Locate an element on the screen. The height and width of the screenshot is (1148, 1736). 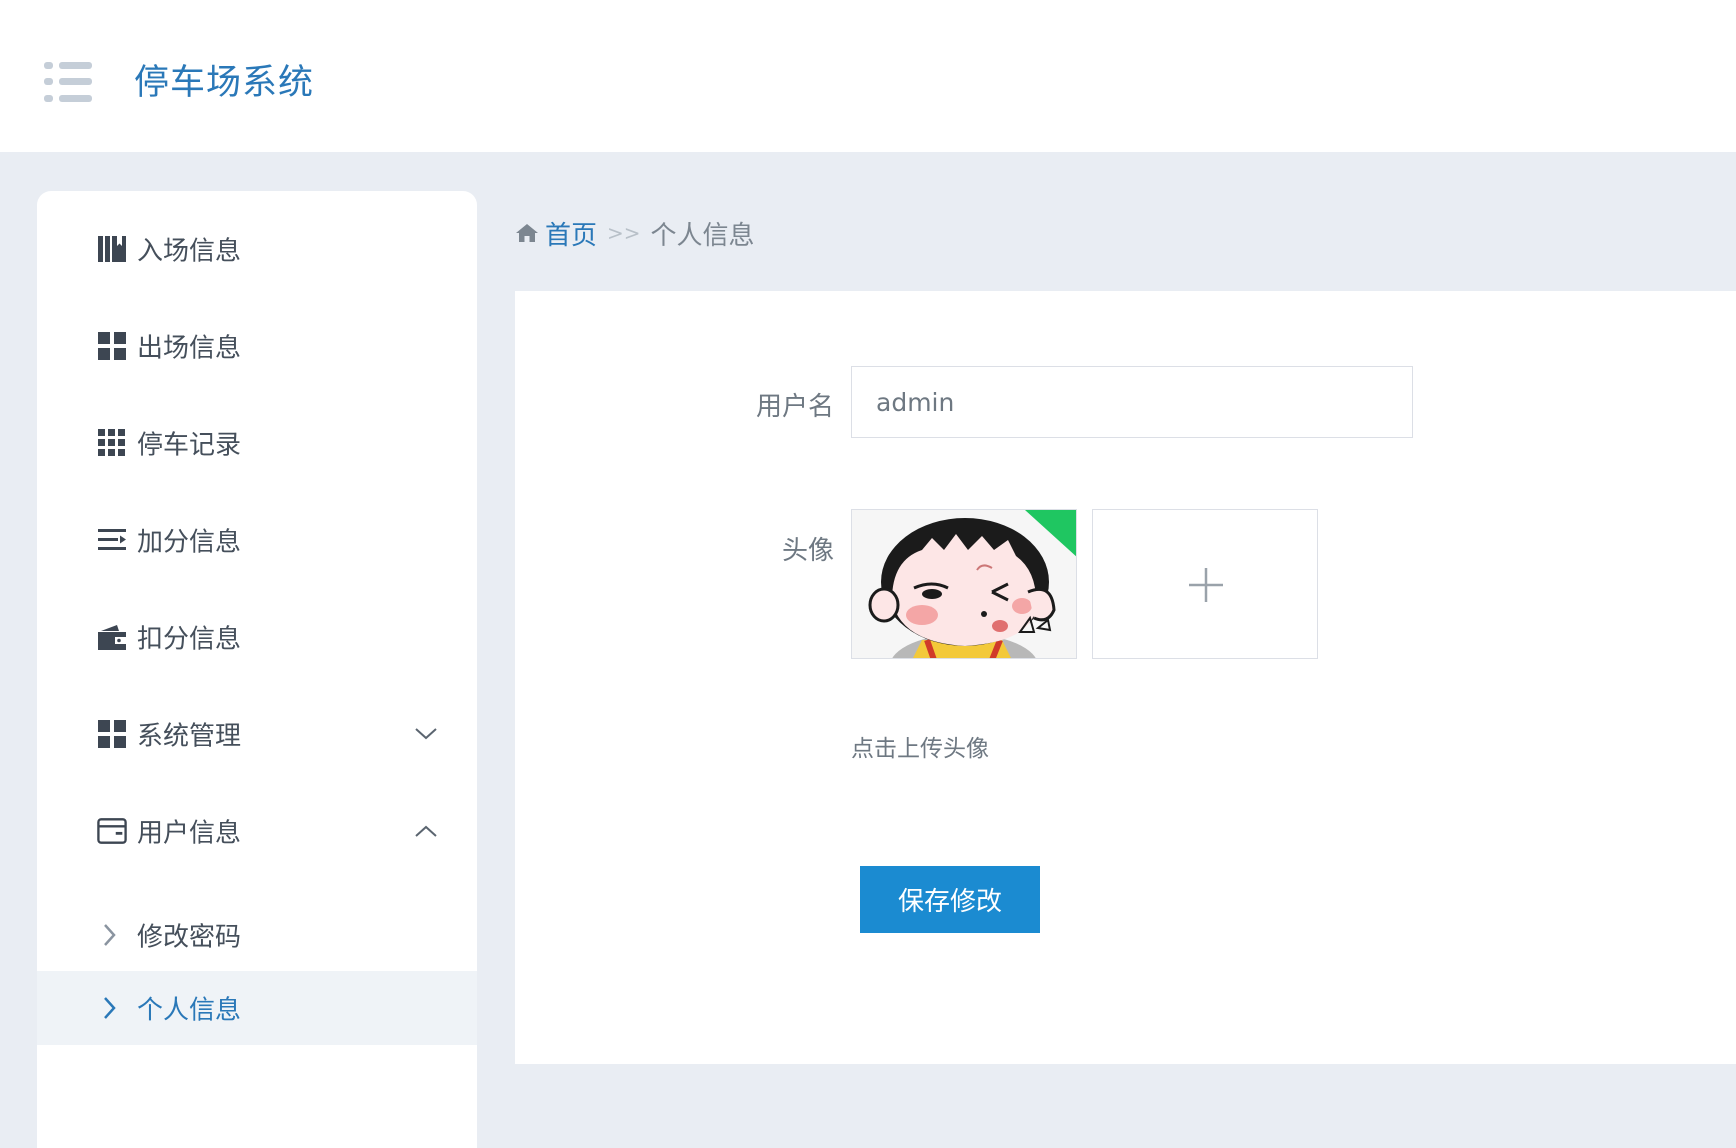
sidebar-item-label: 停车记录 is located at coordinates (189, 445).